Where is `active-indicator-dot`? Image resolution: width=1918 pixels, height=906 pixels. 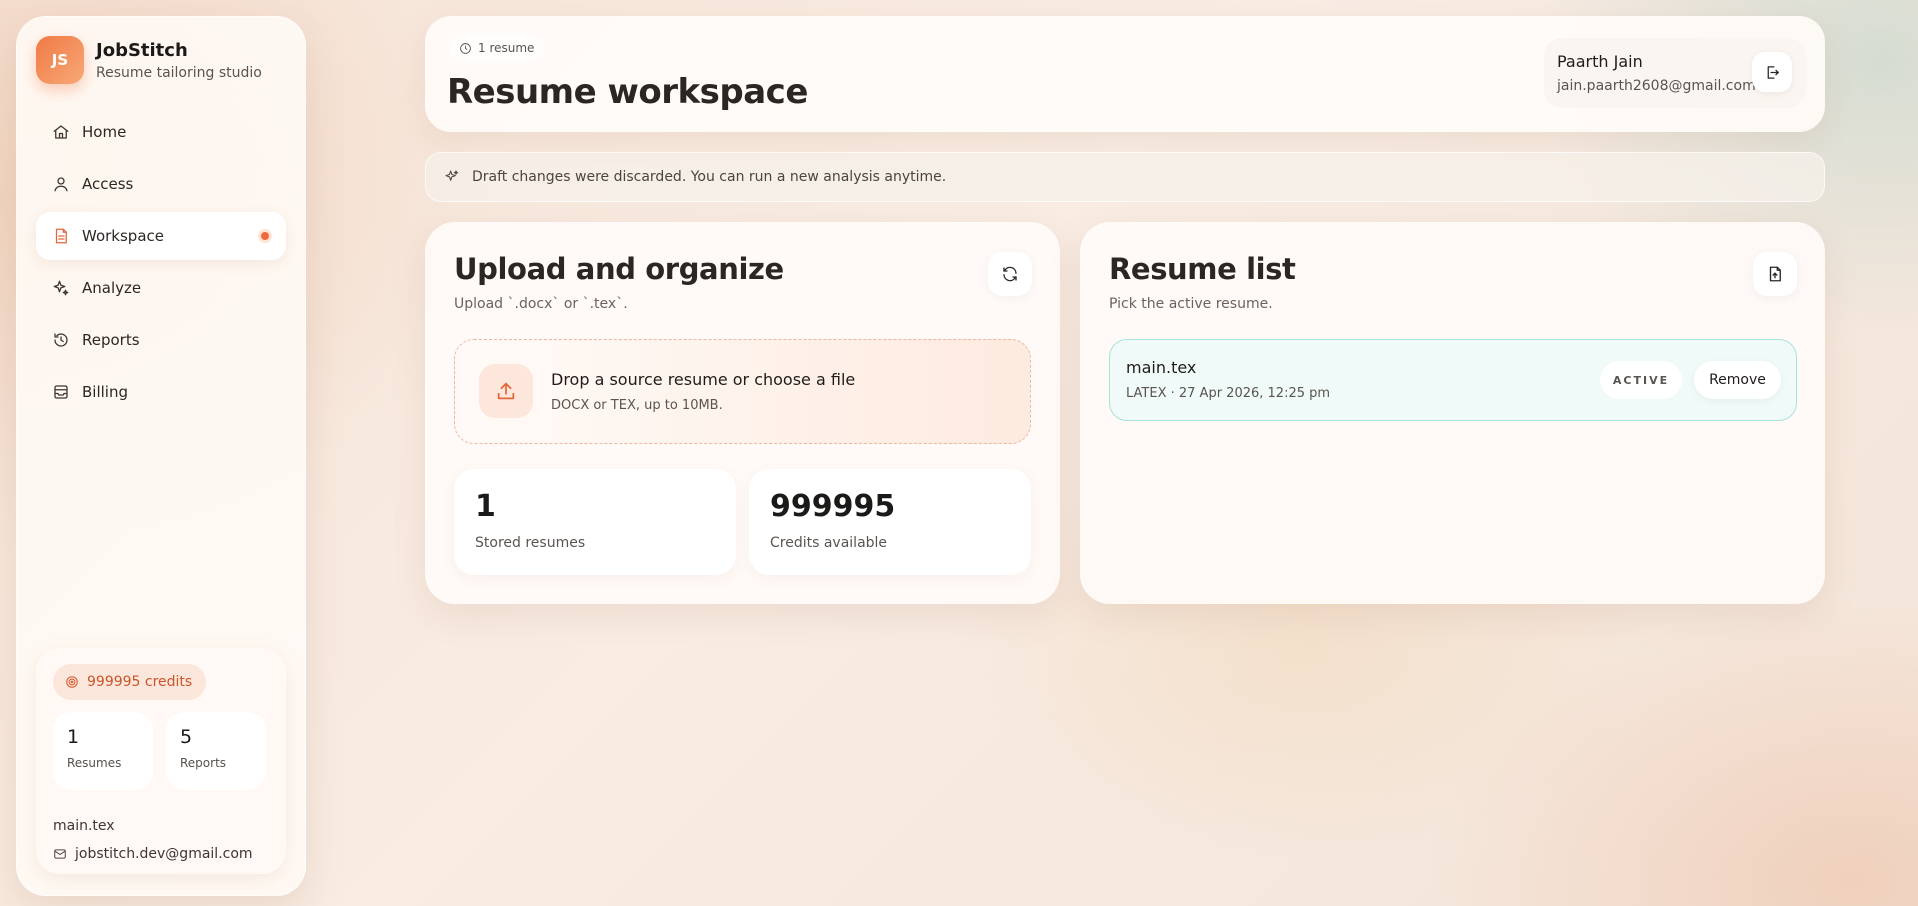 active-indicator-dot is located at coordinates (265, 236).